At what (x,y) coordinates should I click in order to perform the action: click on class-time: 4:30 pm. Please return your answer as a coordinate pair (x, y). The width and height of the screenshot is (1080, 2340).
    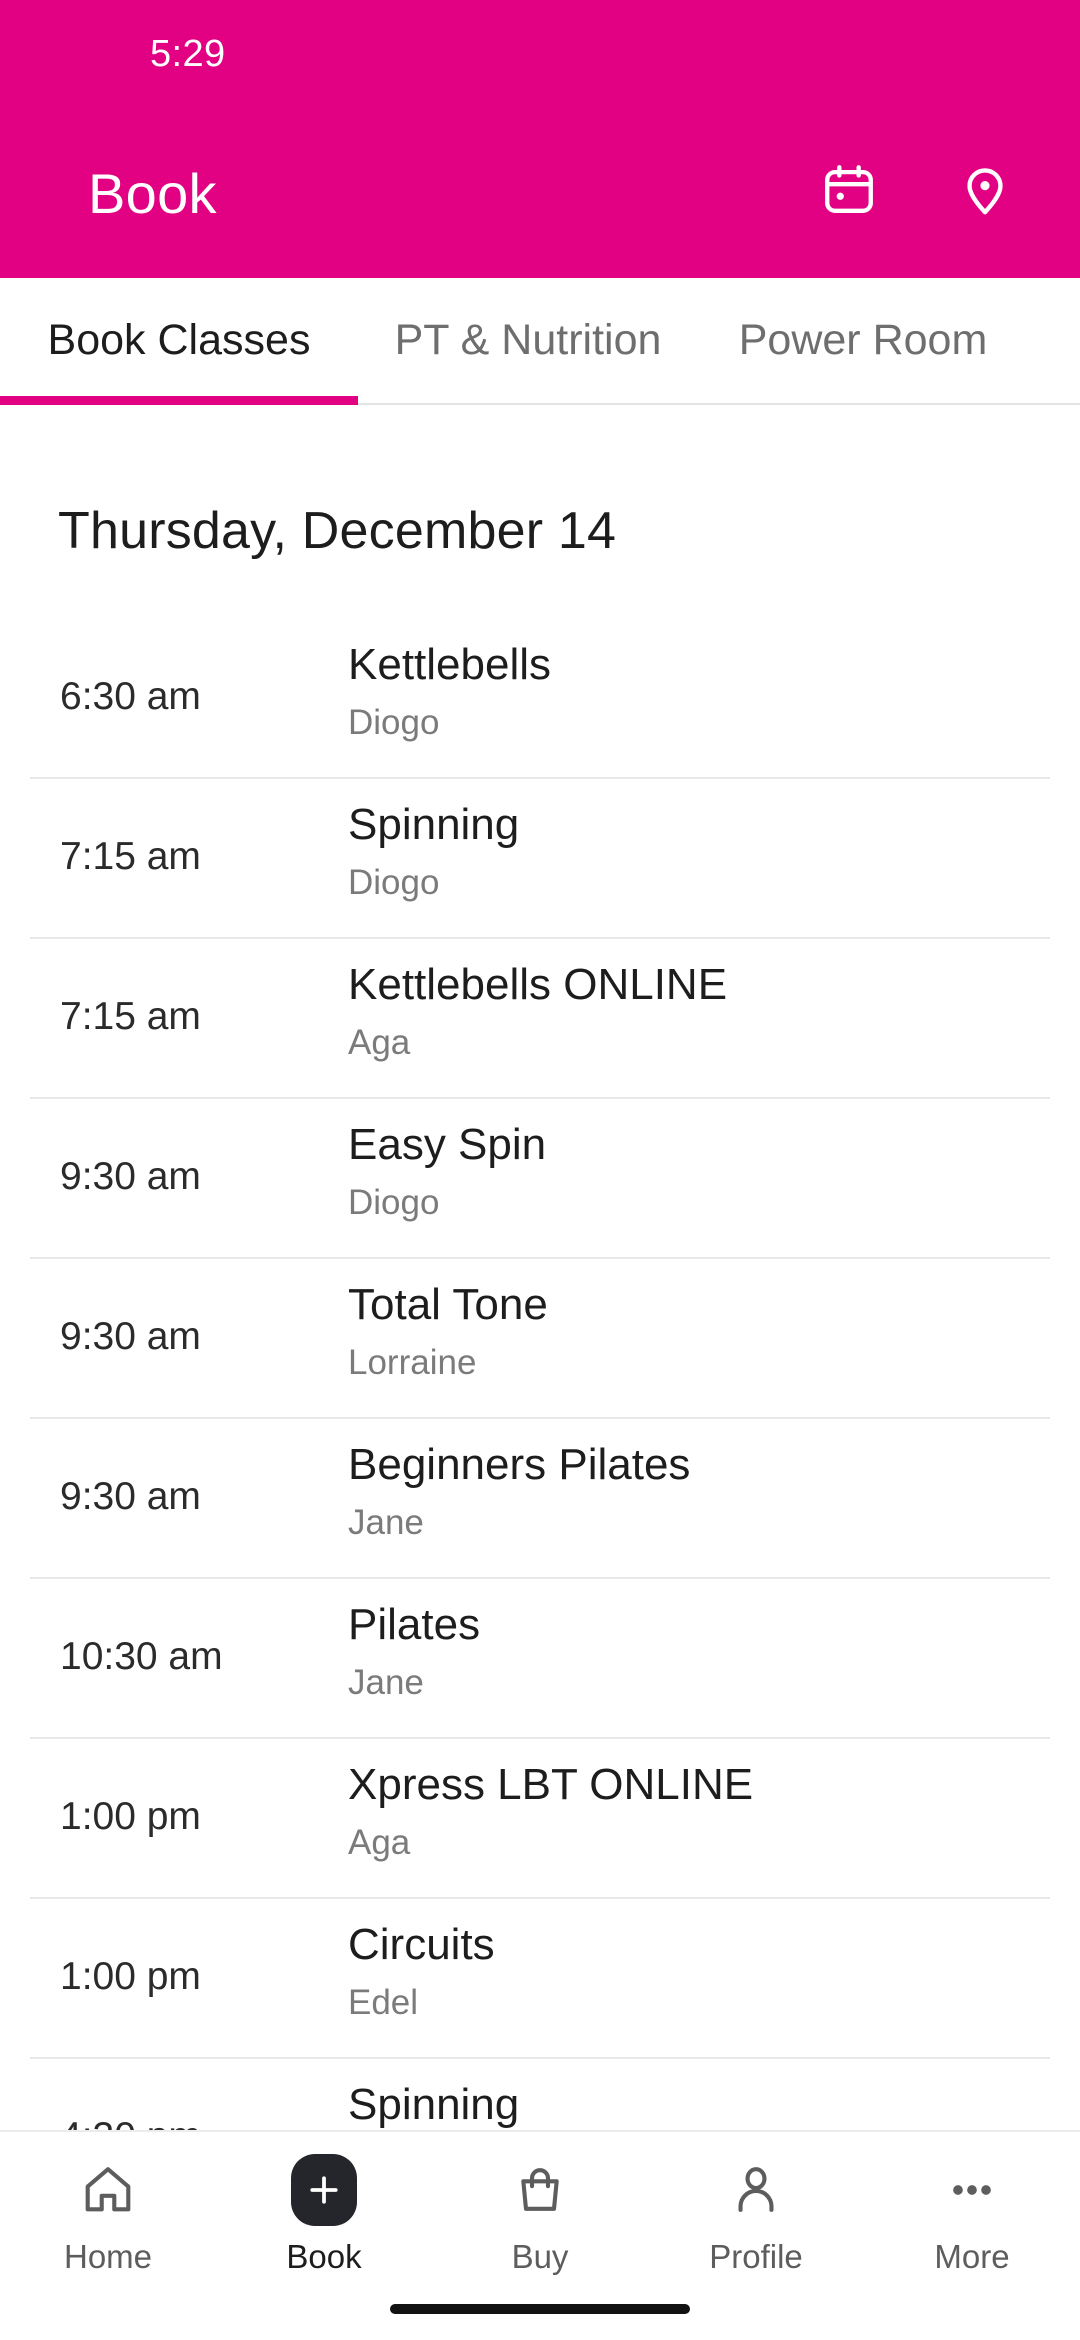
    Looking at the image, I should click on (200, 2104).